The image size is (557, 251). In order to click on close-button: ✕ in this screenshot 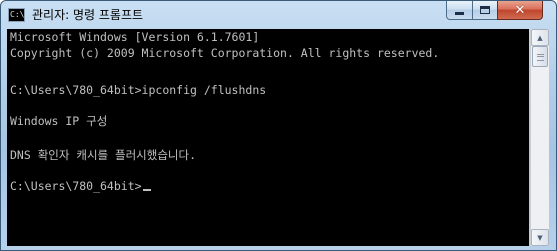, I will do `click(520, 10)`.